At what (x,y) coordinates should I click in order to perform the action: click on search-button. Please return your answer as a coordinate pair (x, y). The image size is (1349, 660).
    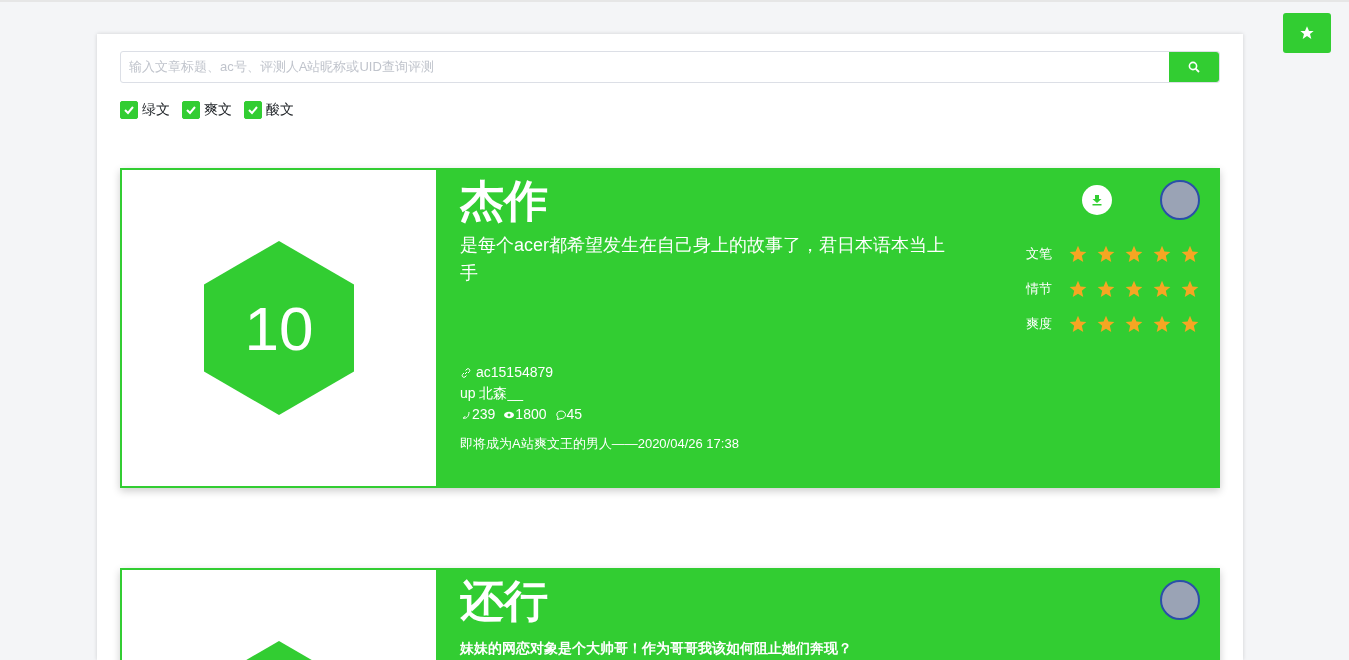
    Looking at the image, I should click on (1194, 67).